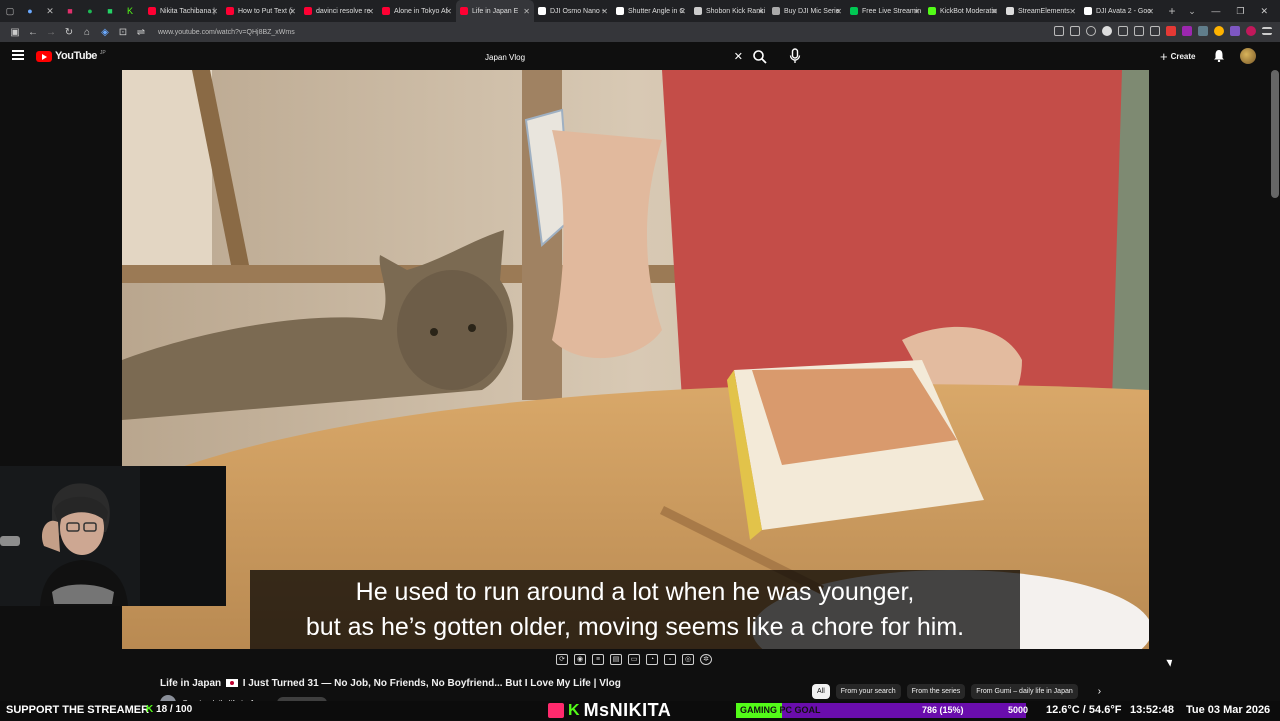 This screenshot has width=1280, height=721. Describe the element at coordinates (18, 55) in the screenshot. I see `guide-menu-icon` at that location.